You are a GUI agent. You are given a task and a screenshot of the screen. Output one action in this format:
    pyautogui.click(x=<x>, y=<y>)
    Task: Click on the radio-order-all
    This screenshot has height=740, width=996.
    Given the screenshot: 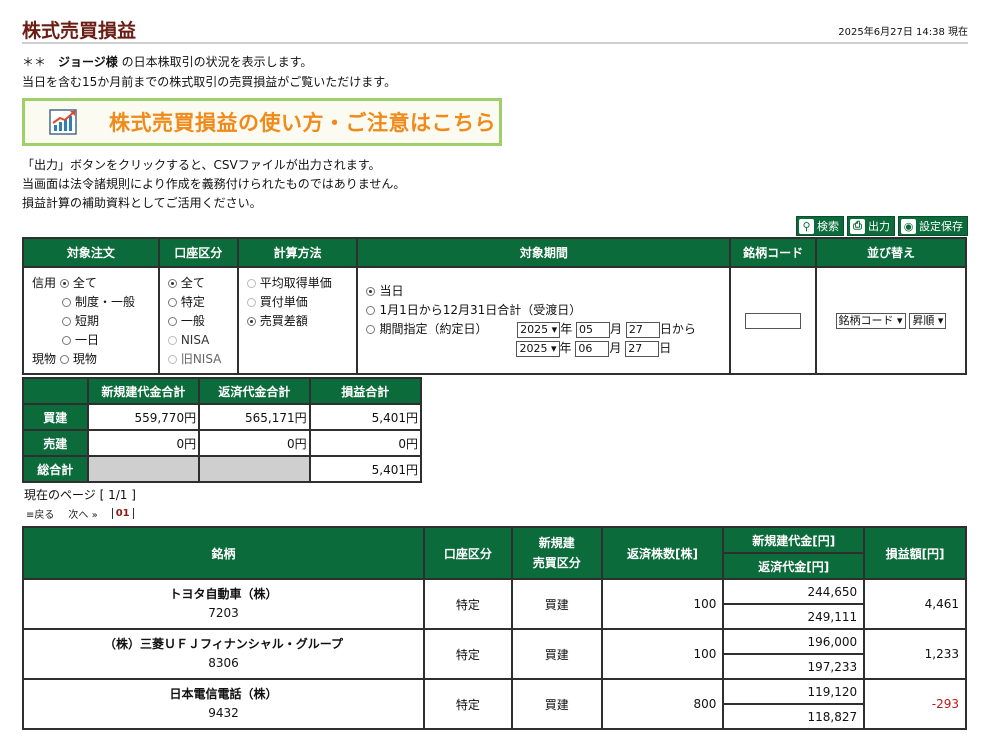 What is the action you would take?
    pyautogui.click(x=64, y=283)
    